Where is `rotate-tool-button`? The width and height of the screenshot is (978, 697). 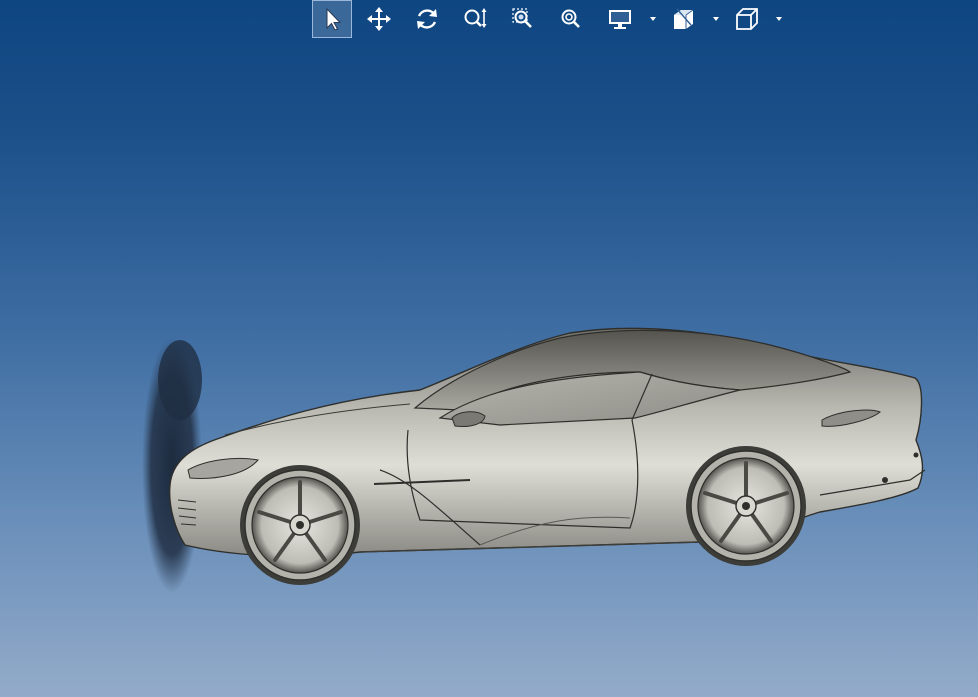 rotate-tool-button is located at coordinates (427, 19).